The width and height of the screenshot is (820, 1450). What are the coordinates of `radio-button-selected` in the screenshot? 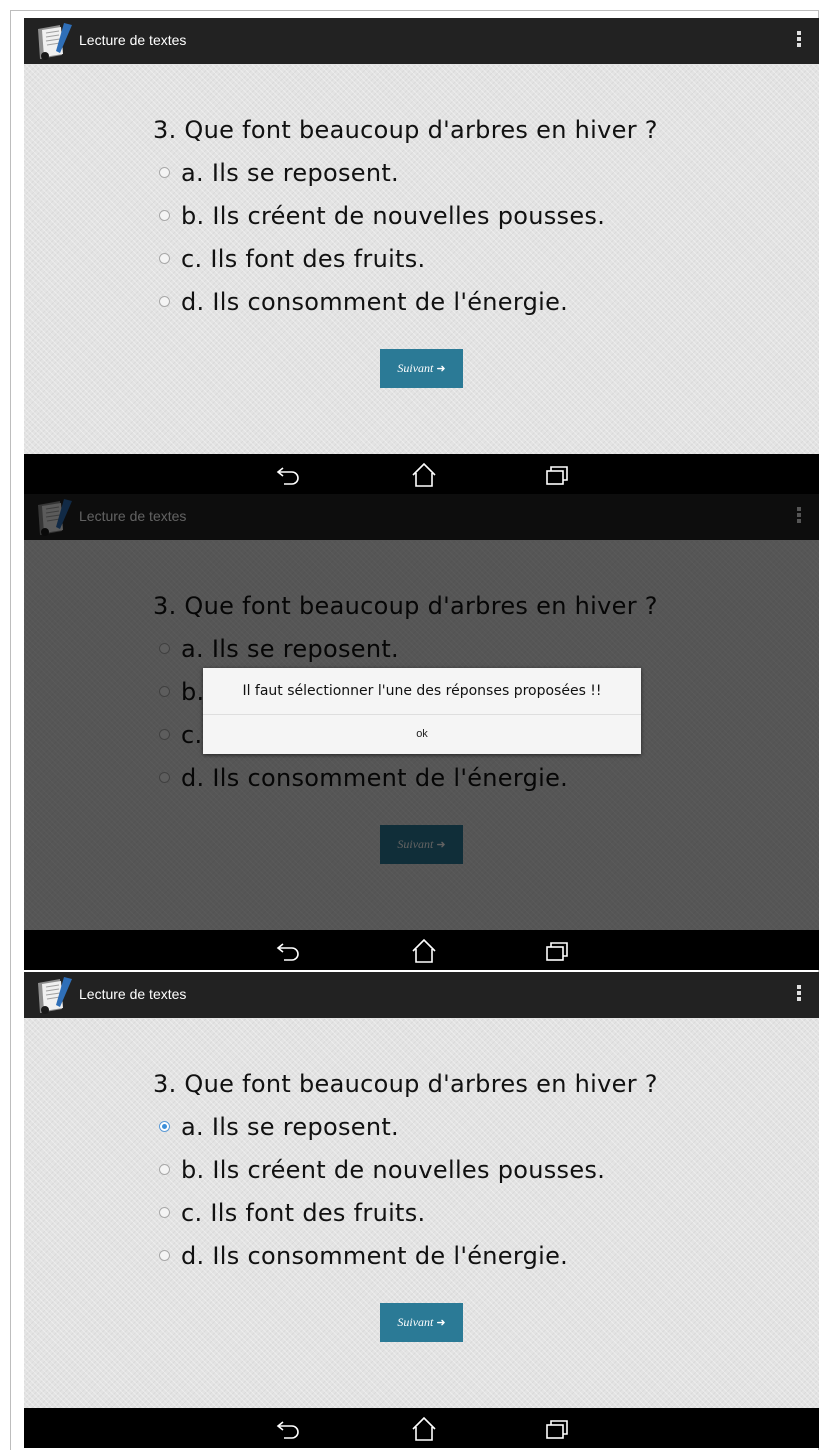 It's located at (164, 1126).